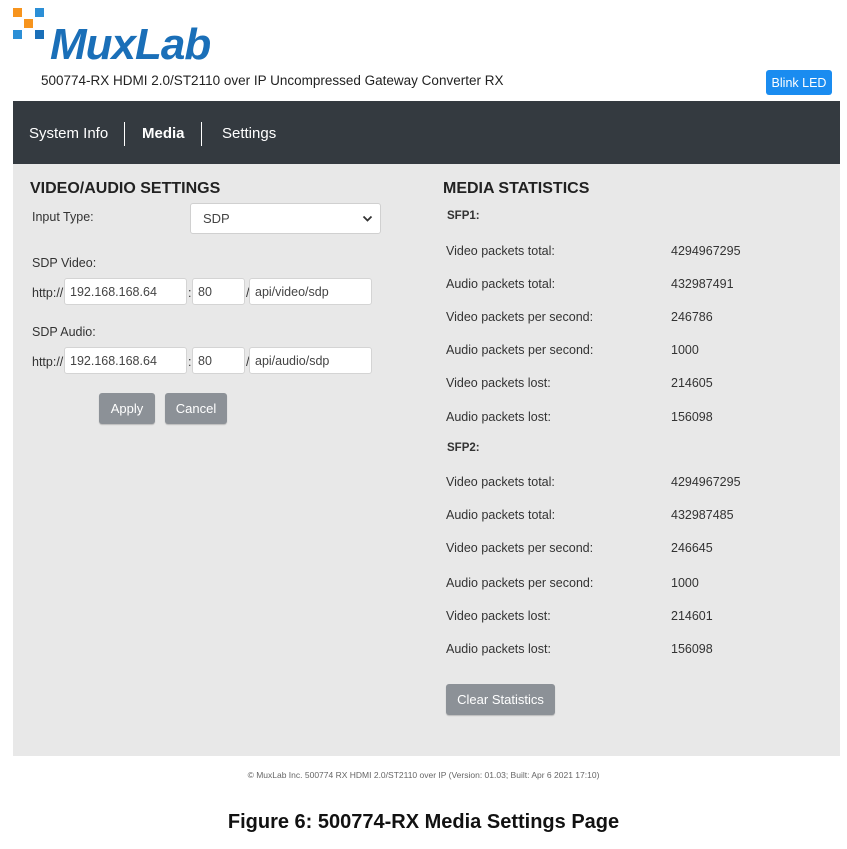 This screenshot has height=849, width=847. Describe the element at coordinates (423, 822) in the screenshot. I see `figure-caption: Figure 6: 500774-RX Media Settings Page` at that location.